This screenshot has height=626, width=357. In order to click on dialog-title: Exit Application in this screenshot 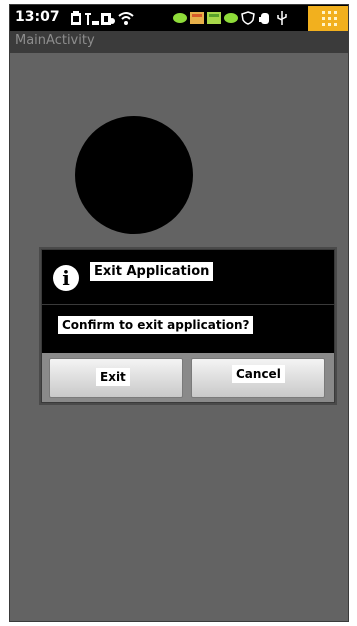, I will do `click(152, 271)`.